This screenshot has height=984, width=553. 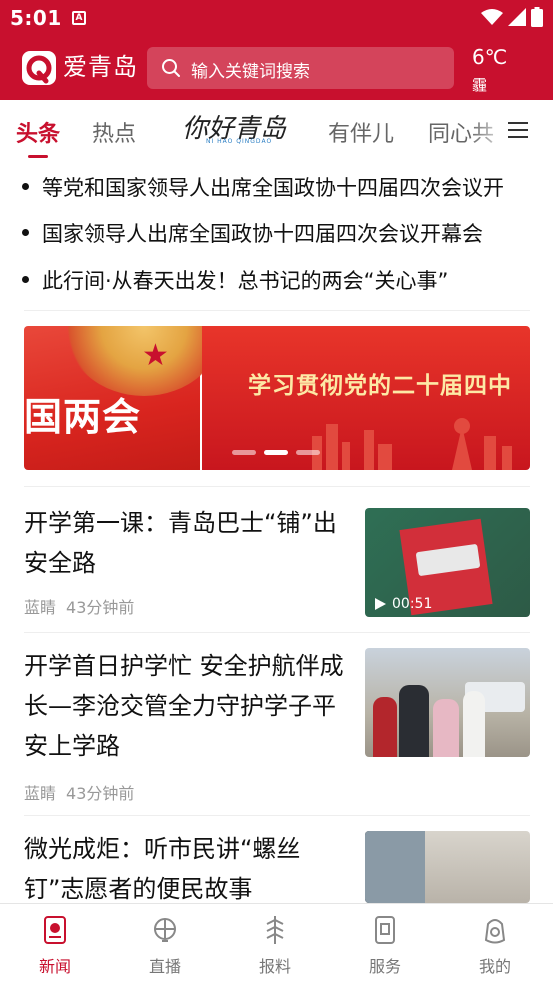 What do you see at coordinates (165, 944) in the screenshot?
I see `nav-live: 直播` at bounding box center [165, 944].